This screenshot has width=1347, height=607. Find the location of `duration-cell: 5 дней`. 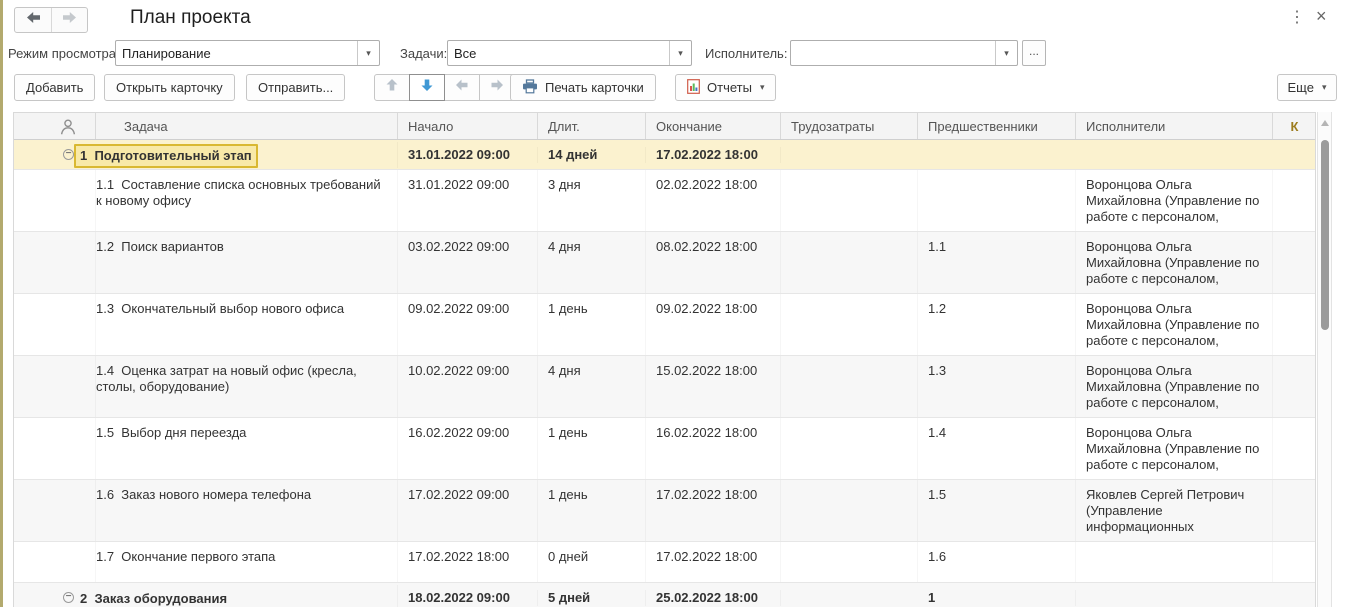

duration-cell: 5 дней is located at coordinates (592, 598).